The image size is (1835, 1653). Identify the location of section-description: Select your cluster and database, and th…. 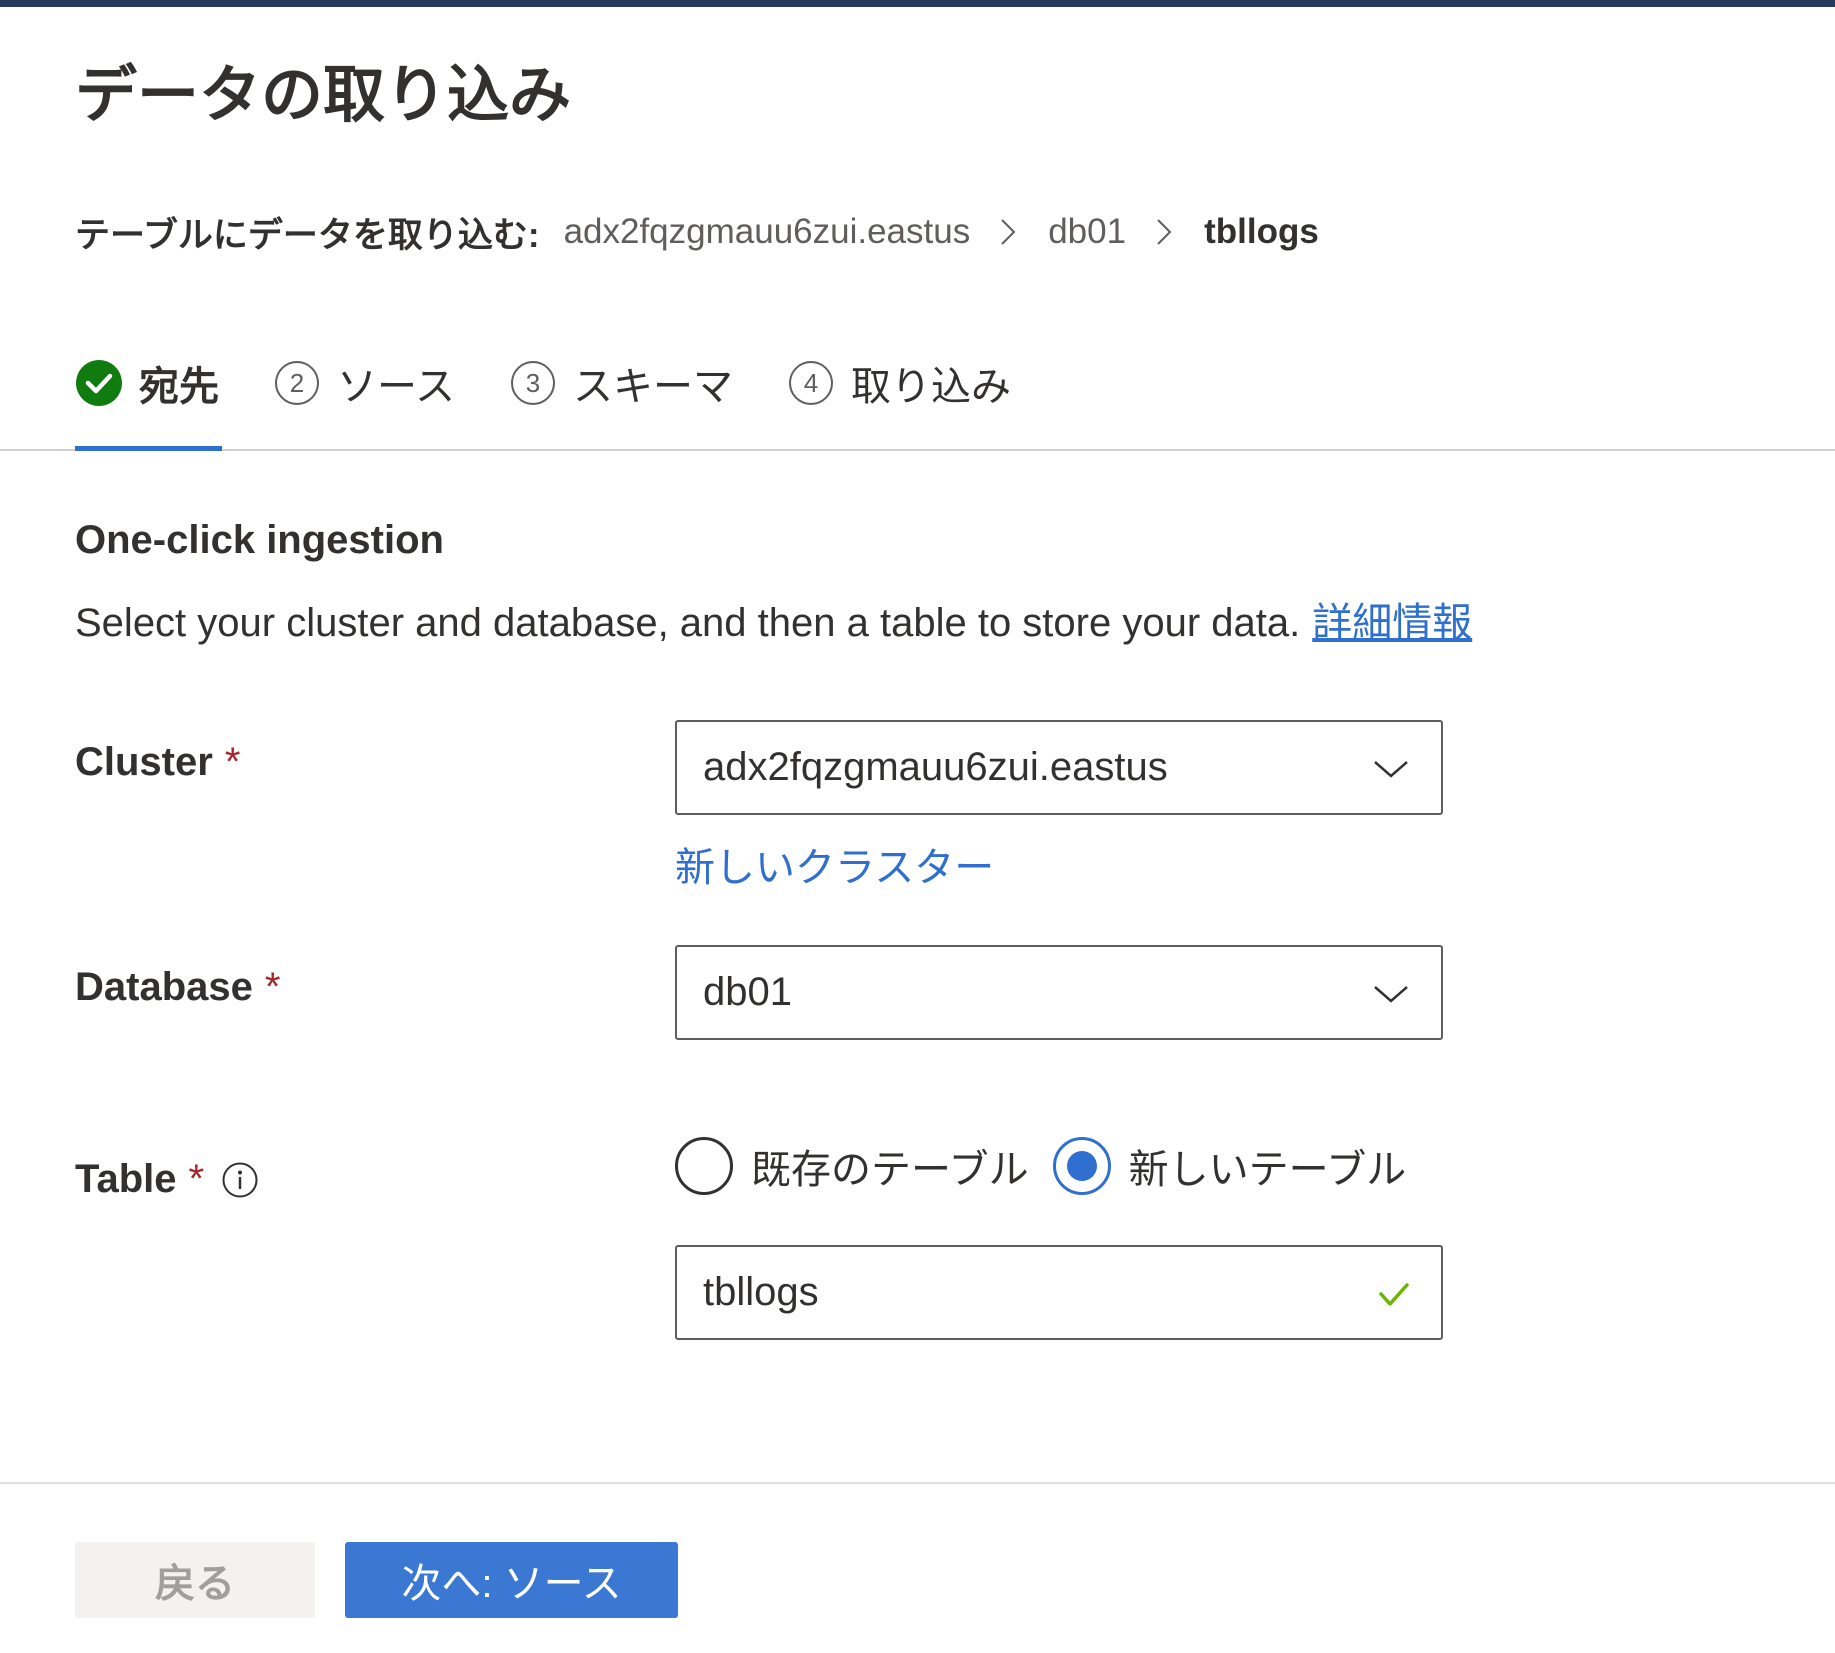
(773, 619).